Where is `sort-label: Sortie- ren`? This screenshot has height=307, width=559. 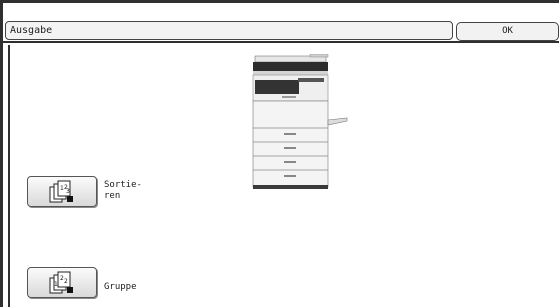
sort-label: Sortie- ren is located at coordinates (123, 191).